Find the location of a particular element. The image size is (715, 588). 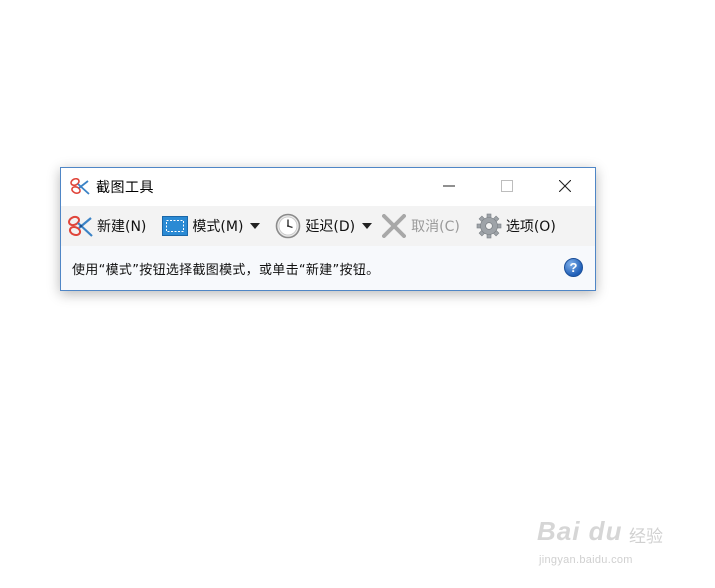

options-button: 选项(O) is located at coordinates (515, 226).